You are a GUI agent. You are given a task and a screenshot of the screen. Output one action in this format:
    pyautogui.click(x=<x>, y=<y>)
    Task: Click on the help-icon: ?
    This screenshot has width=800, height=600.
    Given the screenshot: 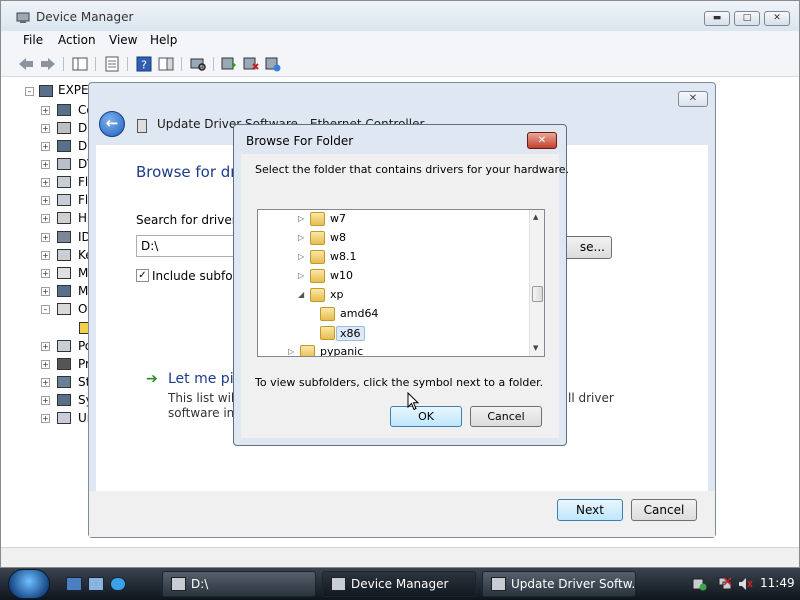 What is the action you would take?
    pyautogui.click(x=144, y=64)
    